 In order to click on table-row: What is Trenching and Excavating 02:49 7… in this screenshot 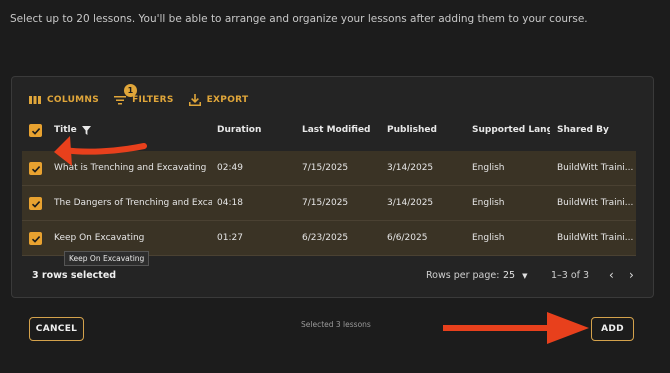, I will do `click(329, 168)`.